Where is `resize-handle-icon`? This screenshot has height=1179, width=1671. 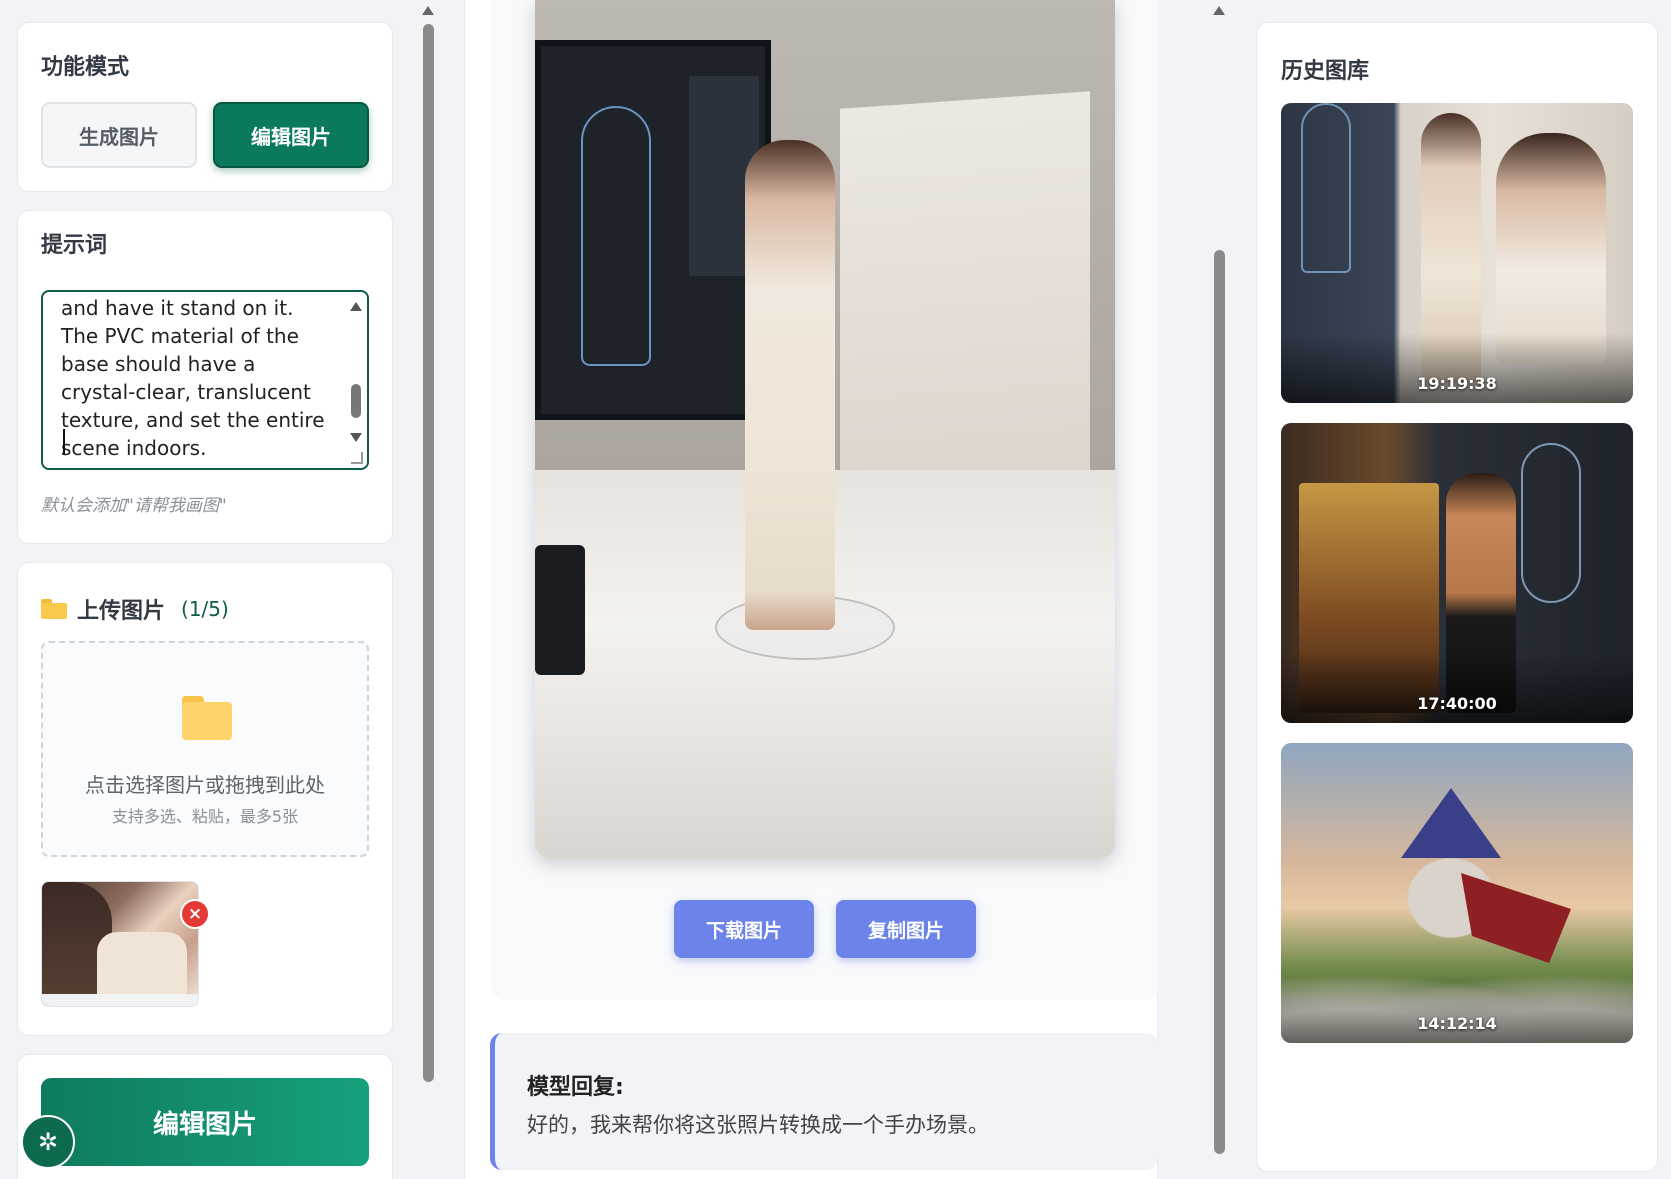
resize-handle-icon is located at coordinates (357, 458).